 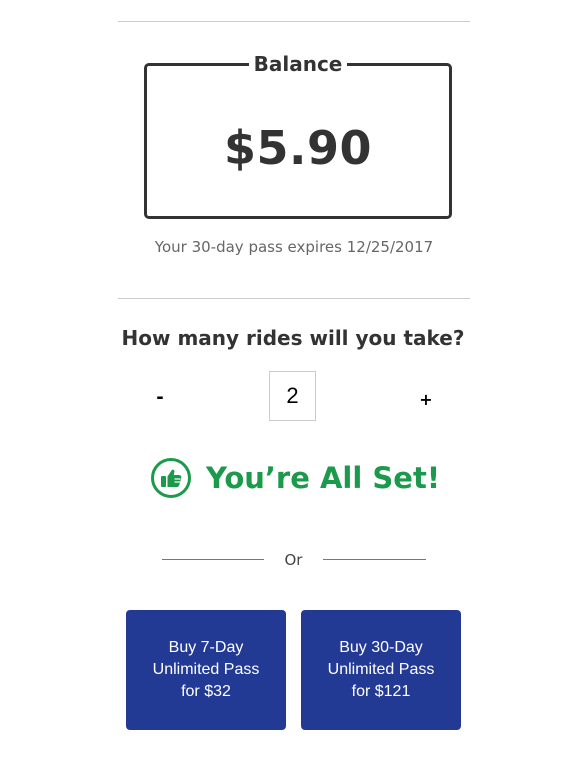 I want to click on or-divider: Or, so click(x=294, y=560).